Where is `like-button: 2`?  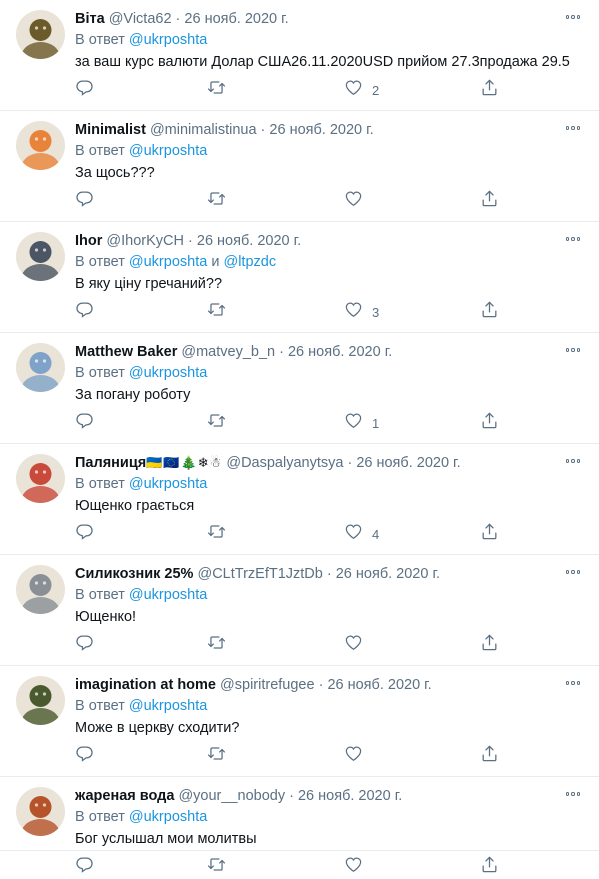 like-button: 2 is located at coordinates (361, 90).